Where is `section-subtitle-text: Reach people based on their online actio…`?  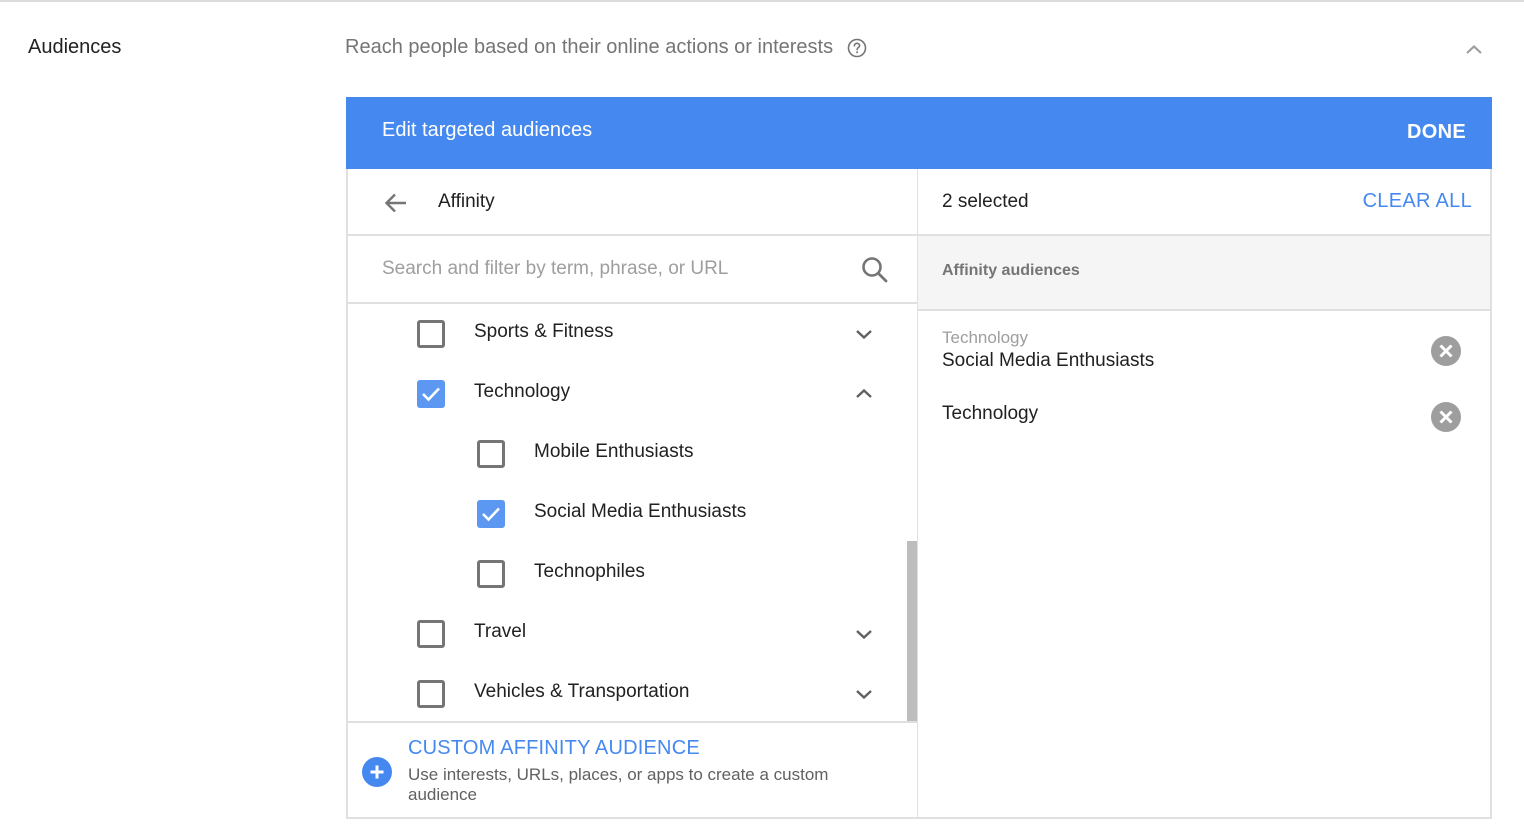 section-subtitle-text: Reach people based on their online actio… is located at coordinates (589, 47).